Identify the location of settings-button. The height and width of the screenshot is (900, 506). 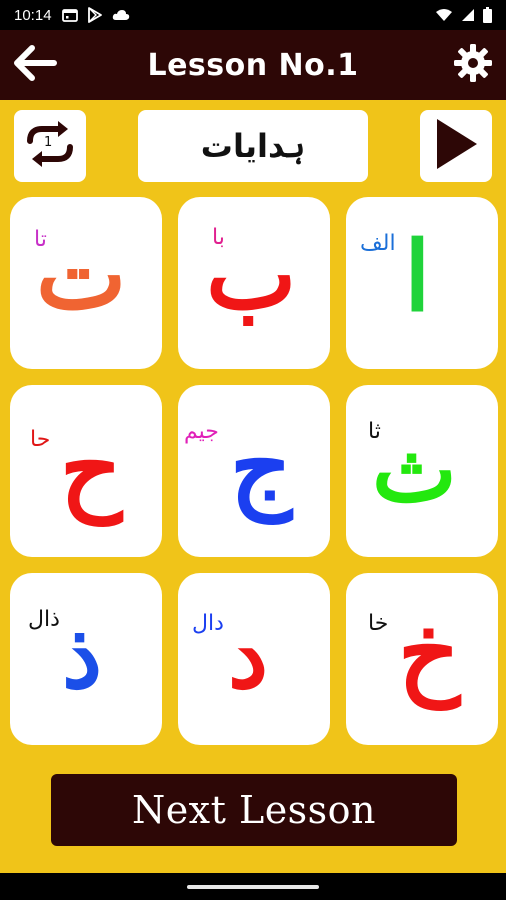
(473, 65).